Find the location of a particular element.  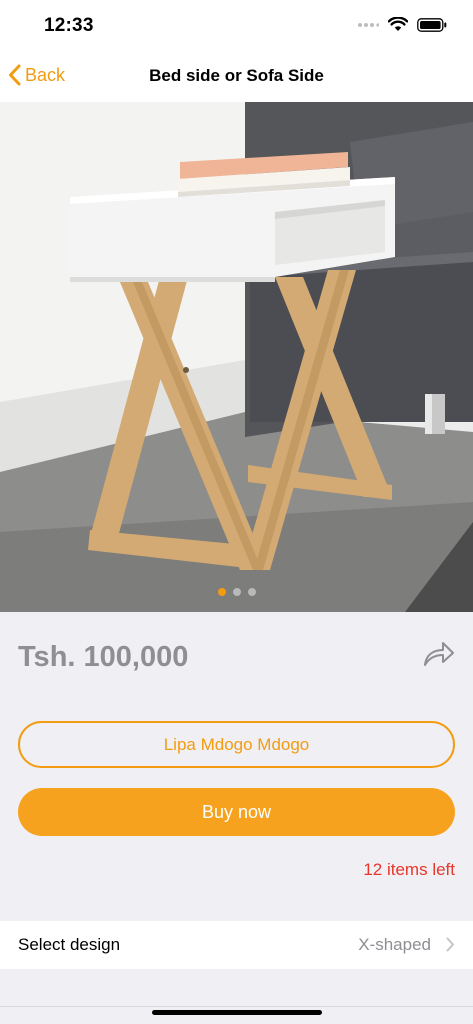

status-icons is located at coordinates (402, 24).